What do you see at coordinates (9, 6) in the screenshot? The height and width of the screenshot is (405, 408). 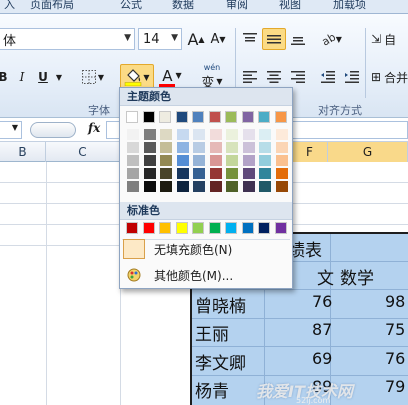 I see `tab-insert: 入` at bounding box center [9, 6].